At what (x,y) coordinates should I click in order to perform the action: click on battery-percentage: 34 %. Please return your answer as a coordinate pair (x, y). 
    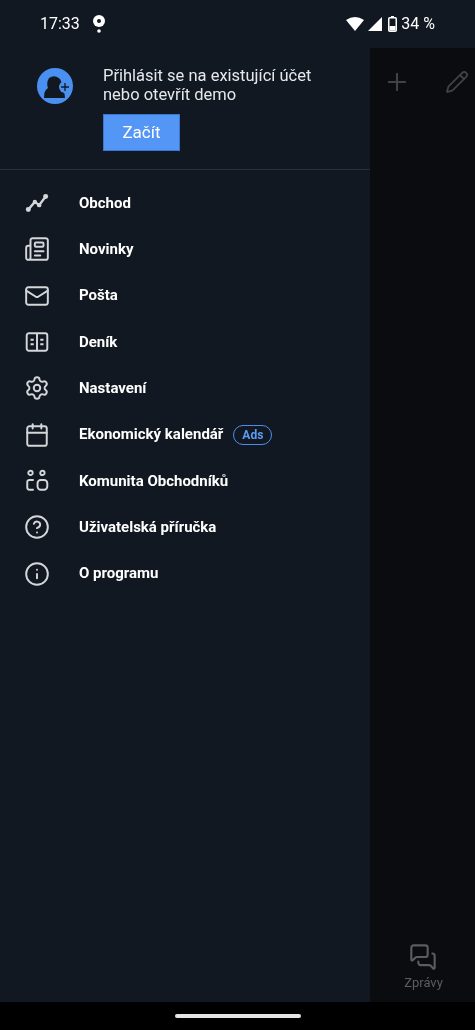
    Looking at the image, I should click on (418, 24).